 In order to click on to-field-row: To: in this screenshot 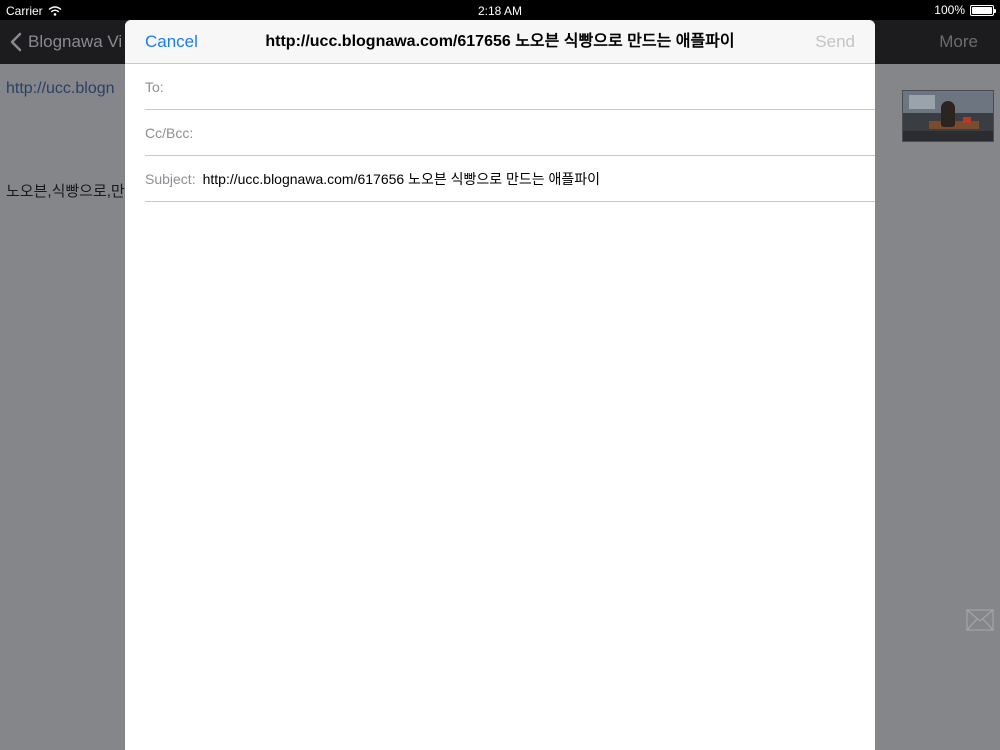, I will do `click(510, 87)`.